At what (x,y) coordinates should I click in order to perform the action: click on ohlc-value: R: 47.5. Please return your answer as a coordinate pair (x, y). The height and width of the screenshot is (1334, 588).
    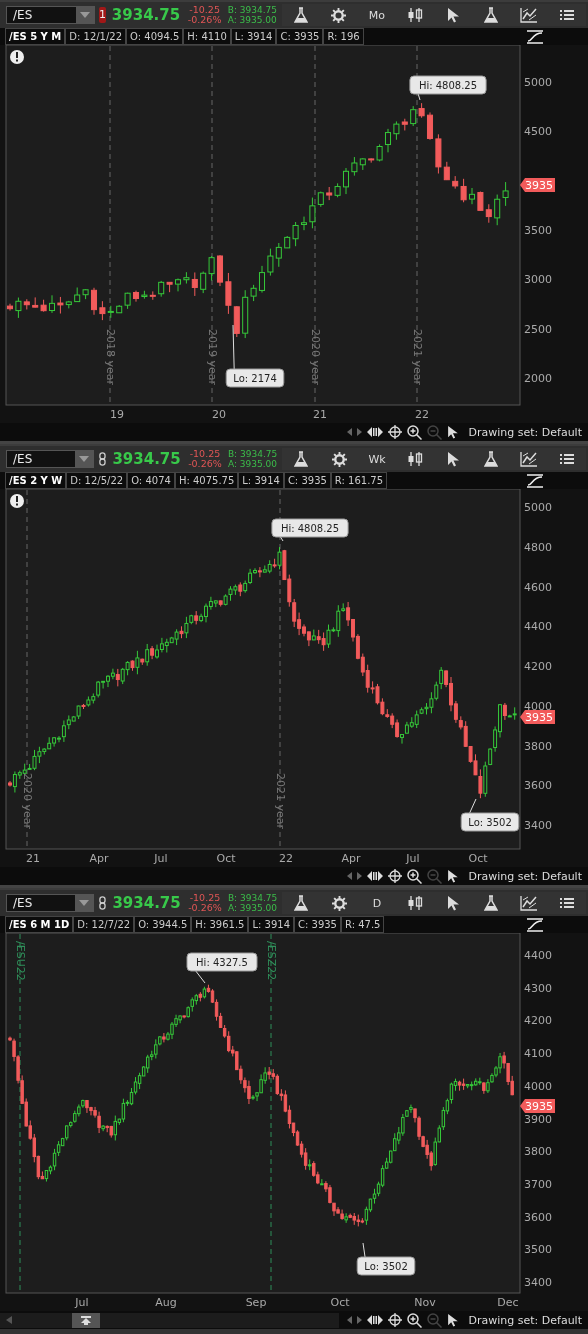
    Looking at the image, I should click on (363, 924).